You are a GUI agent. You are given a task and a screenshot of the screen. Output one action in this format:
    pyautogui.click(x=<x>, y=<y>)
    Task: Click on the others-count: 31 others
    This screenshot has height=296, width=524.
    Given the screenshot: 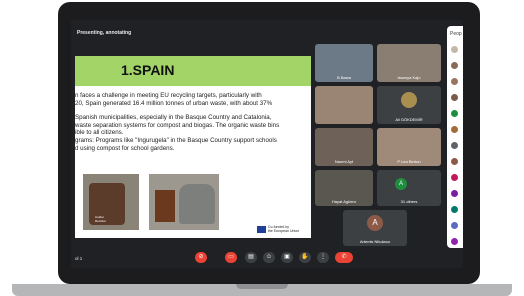 What is the action you would take?
    pyautogui.click(x=409, y=201)
    